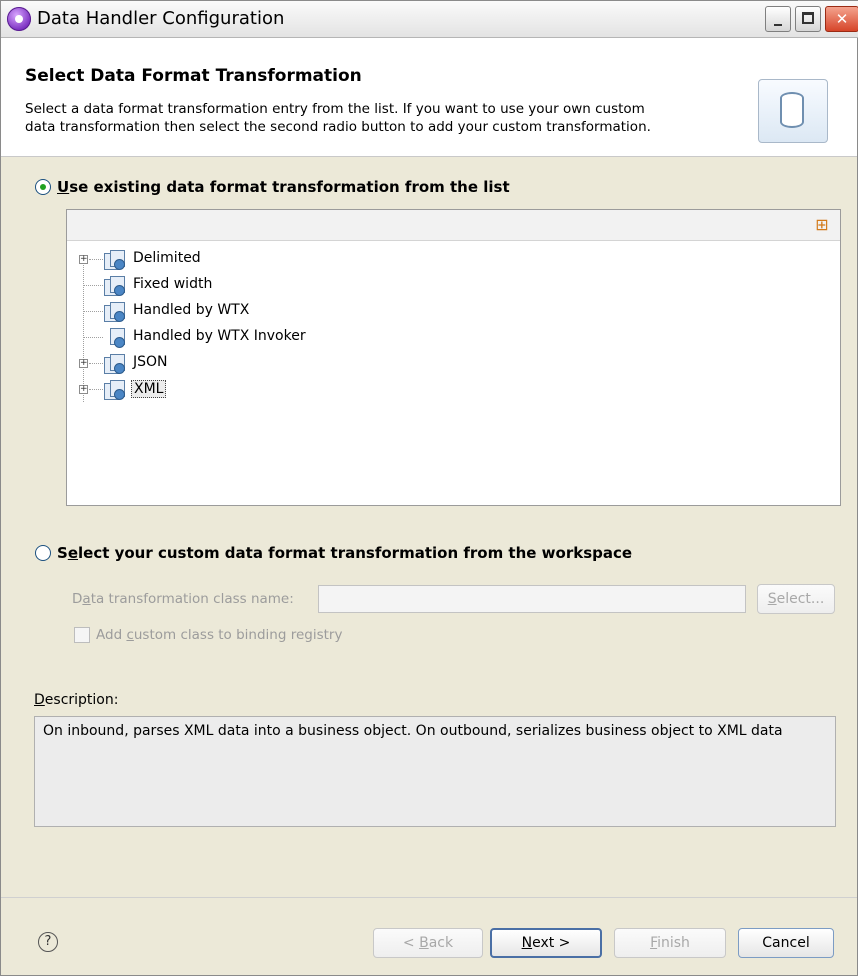 The image size is (858, 976). Describe the element at coordinates (192, 599) in the screenshot. I see `class-label-text: ta transformation class name:` at that location.